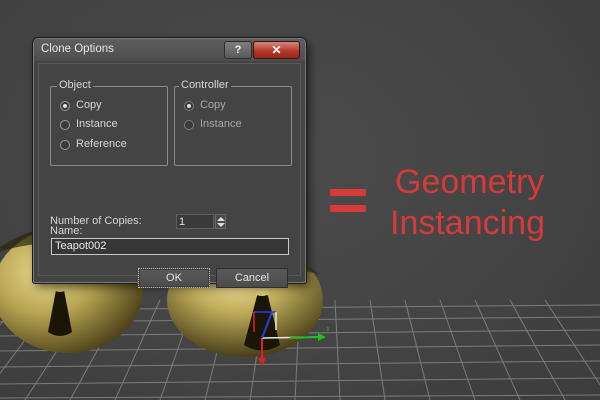 The image size is (600, 400). I want to click on name-label: Name:, so click(66, 231).